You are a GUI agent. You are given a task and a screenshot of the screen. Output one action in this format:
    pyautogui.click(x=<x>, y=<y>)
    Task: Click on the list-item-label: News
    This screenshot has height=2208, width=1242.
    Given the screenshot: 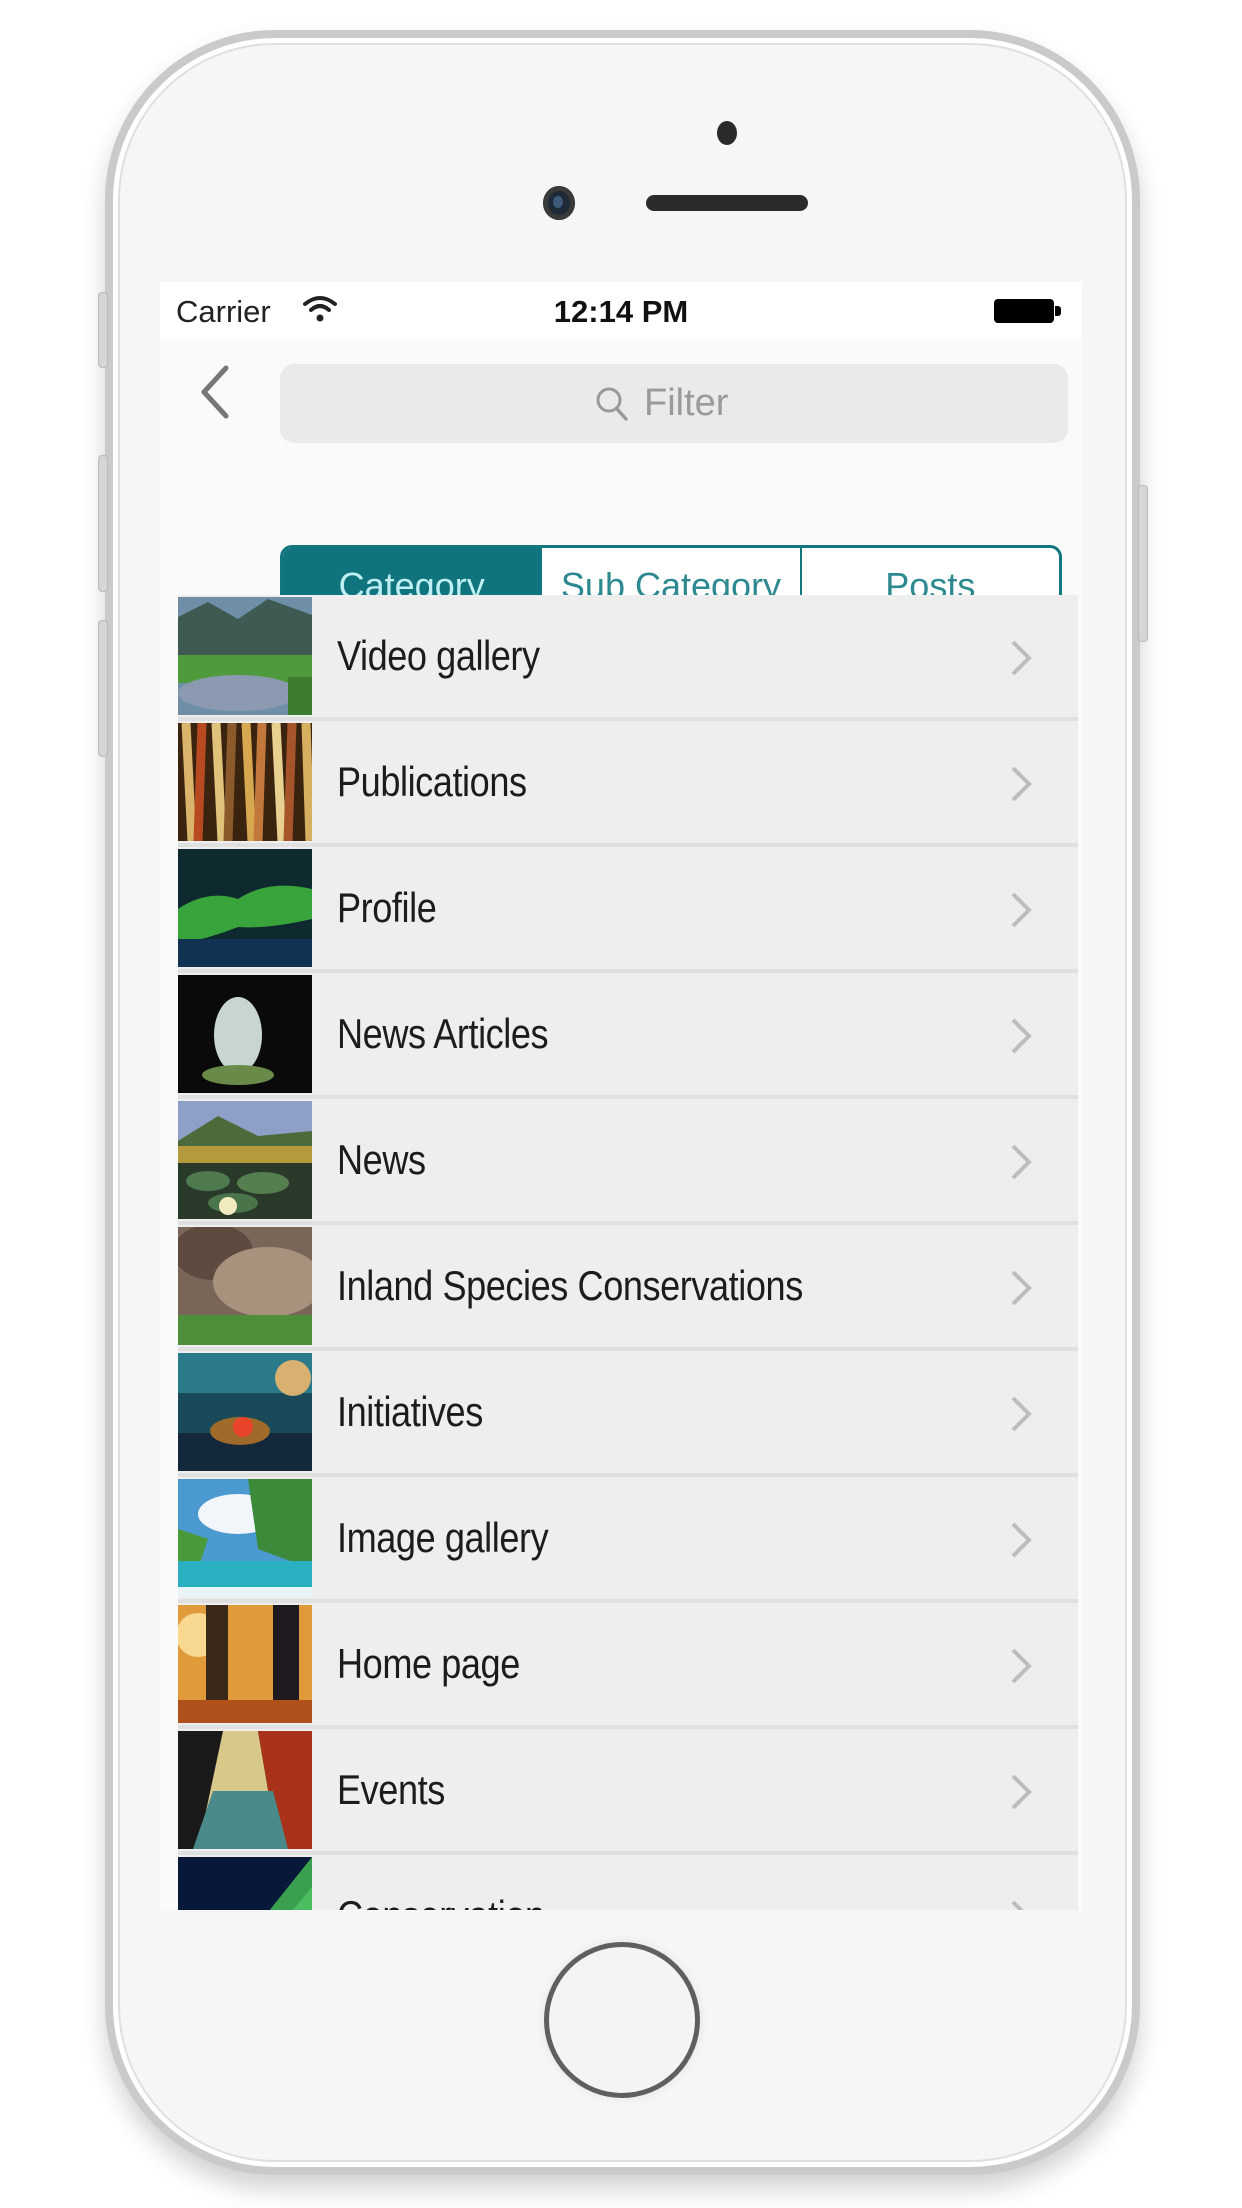 What is the action you would take?
    pyautogui.click(x=381, y=1159)
    